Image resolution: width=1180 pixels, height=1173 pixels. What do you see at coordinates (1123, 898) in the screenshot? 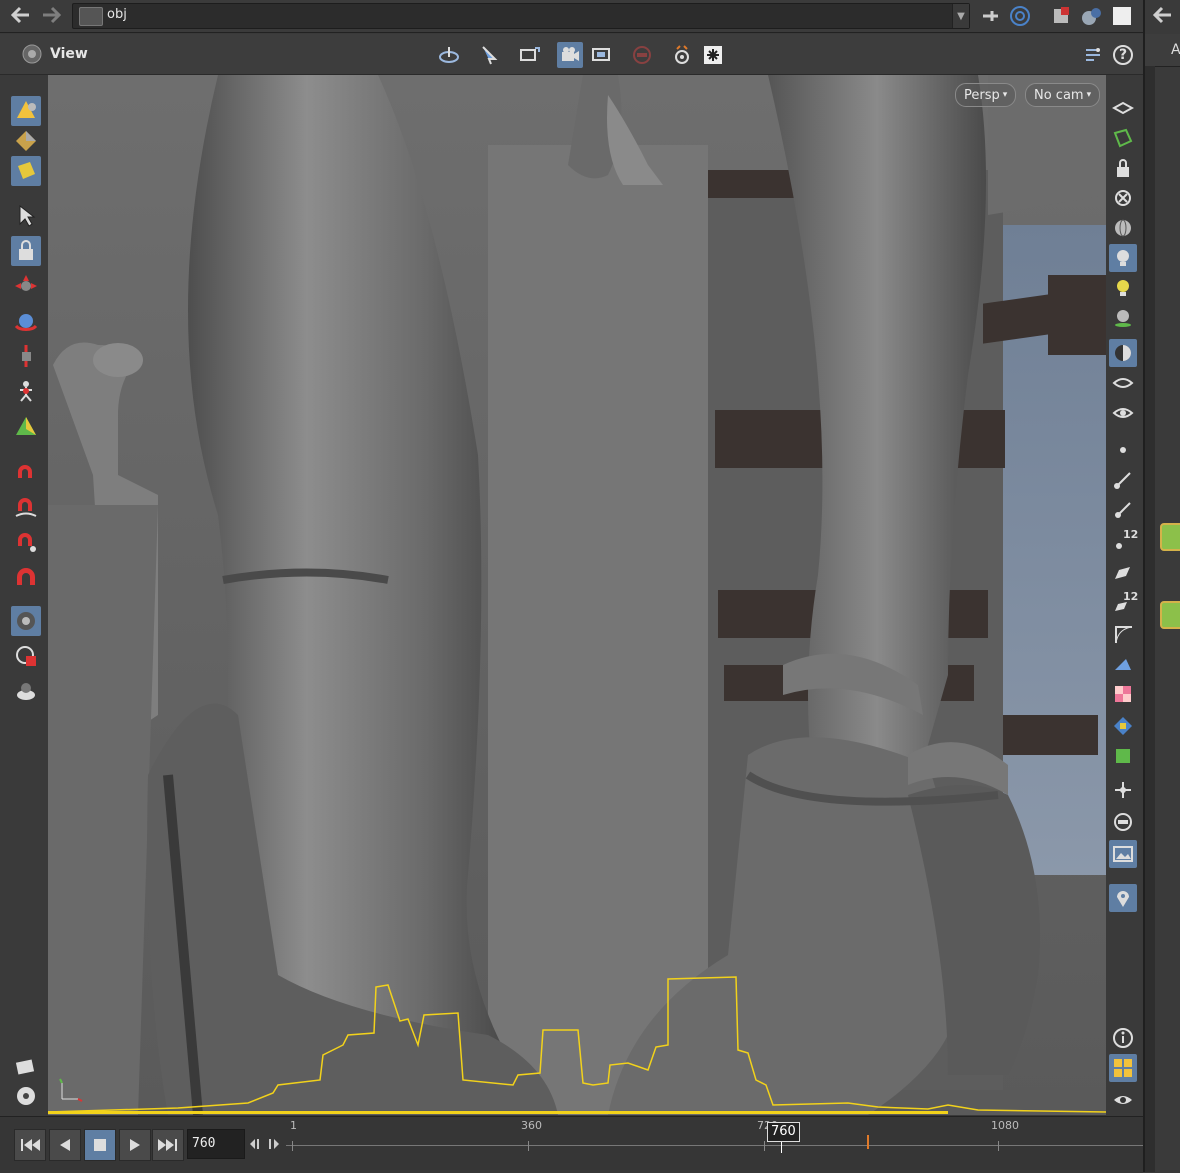
I see `location-pin-icon` at bounding box center [1123, 898].